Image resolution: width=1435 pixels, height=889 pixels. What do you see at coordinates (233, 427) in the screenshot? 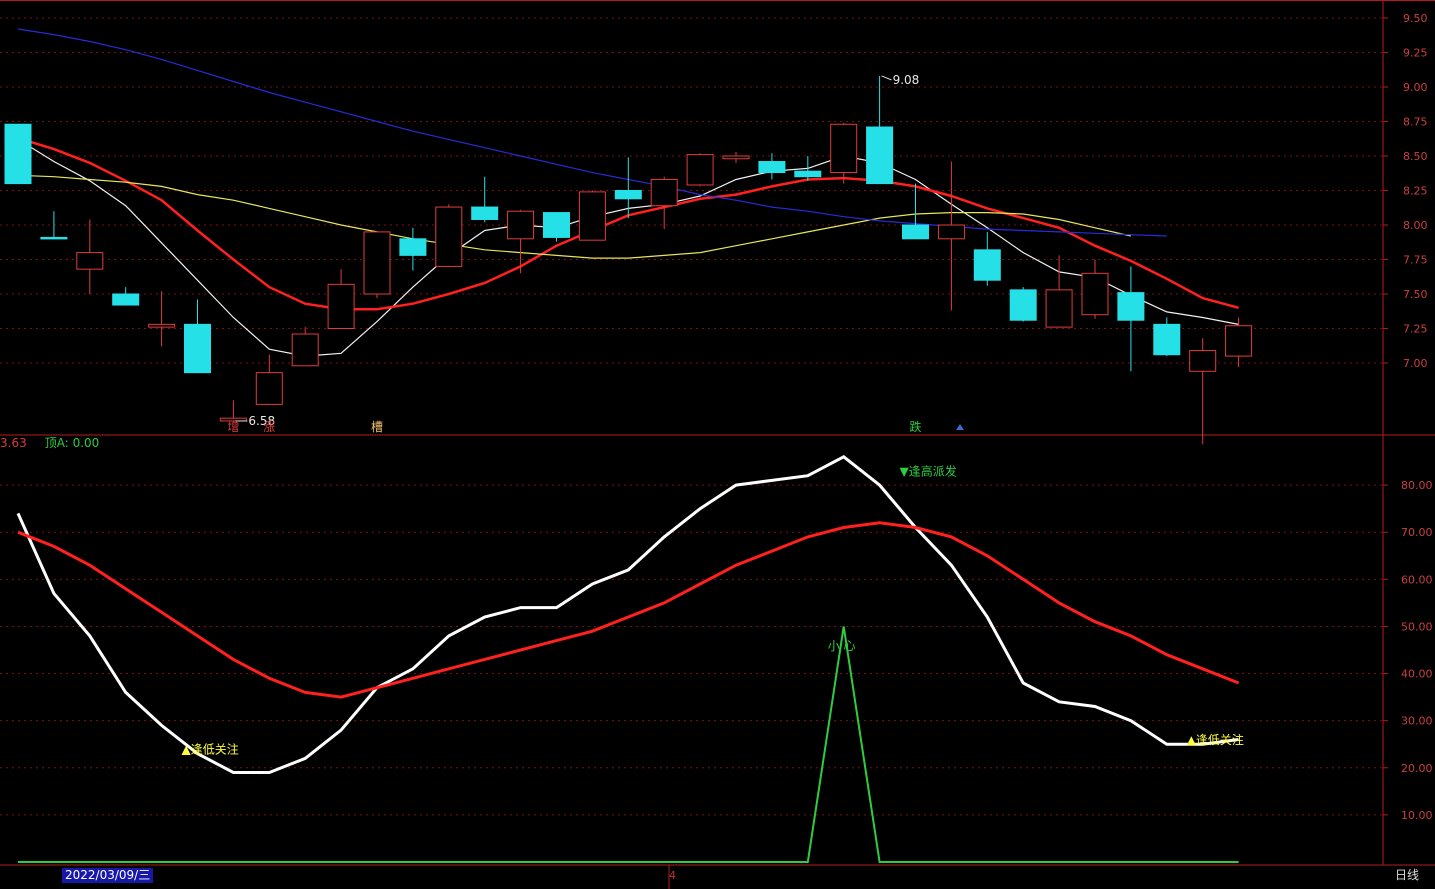
I see `signal-marker: 增` at bounding box center [233, 427].